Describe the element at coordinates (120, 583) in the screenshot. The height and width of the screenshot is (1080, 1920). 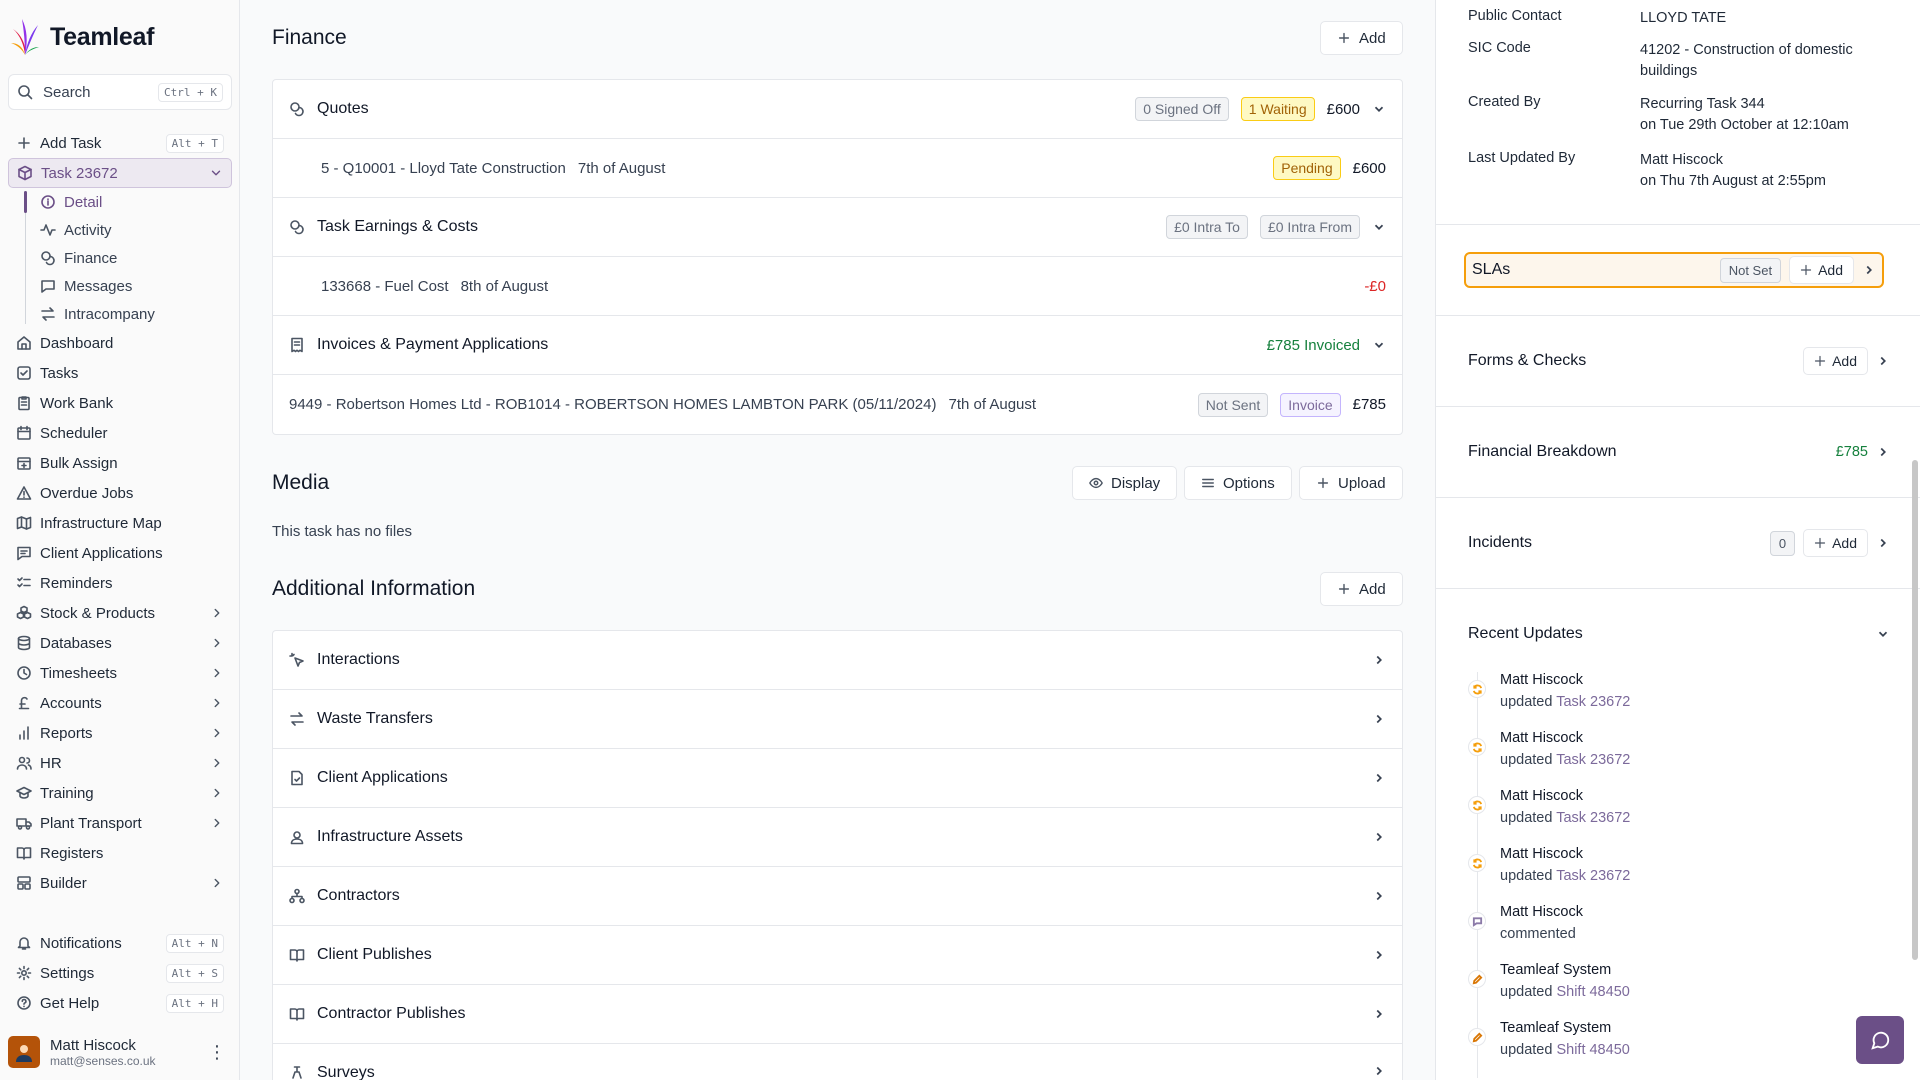
I see `sidebar-item-reminders: Reminders` at that location.